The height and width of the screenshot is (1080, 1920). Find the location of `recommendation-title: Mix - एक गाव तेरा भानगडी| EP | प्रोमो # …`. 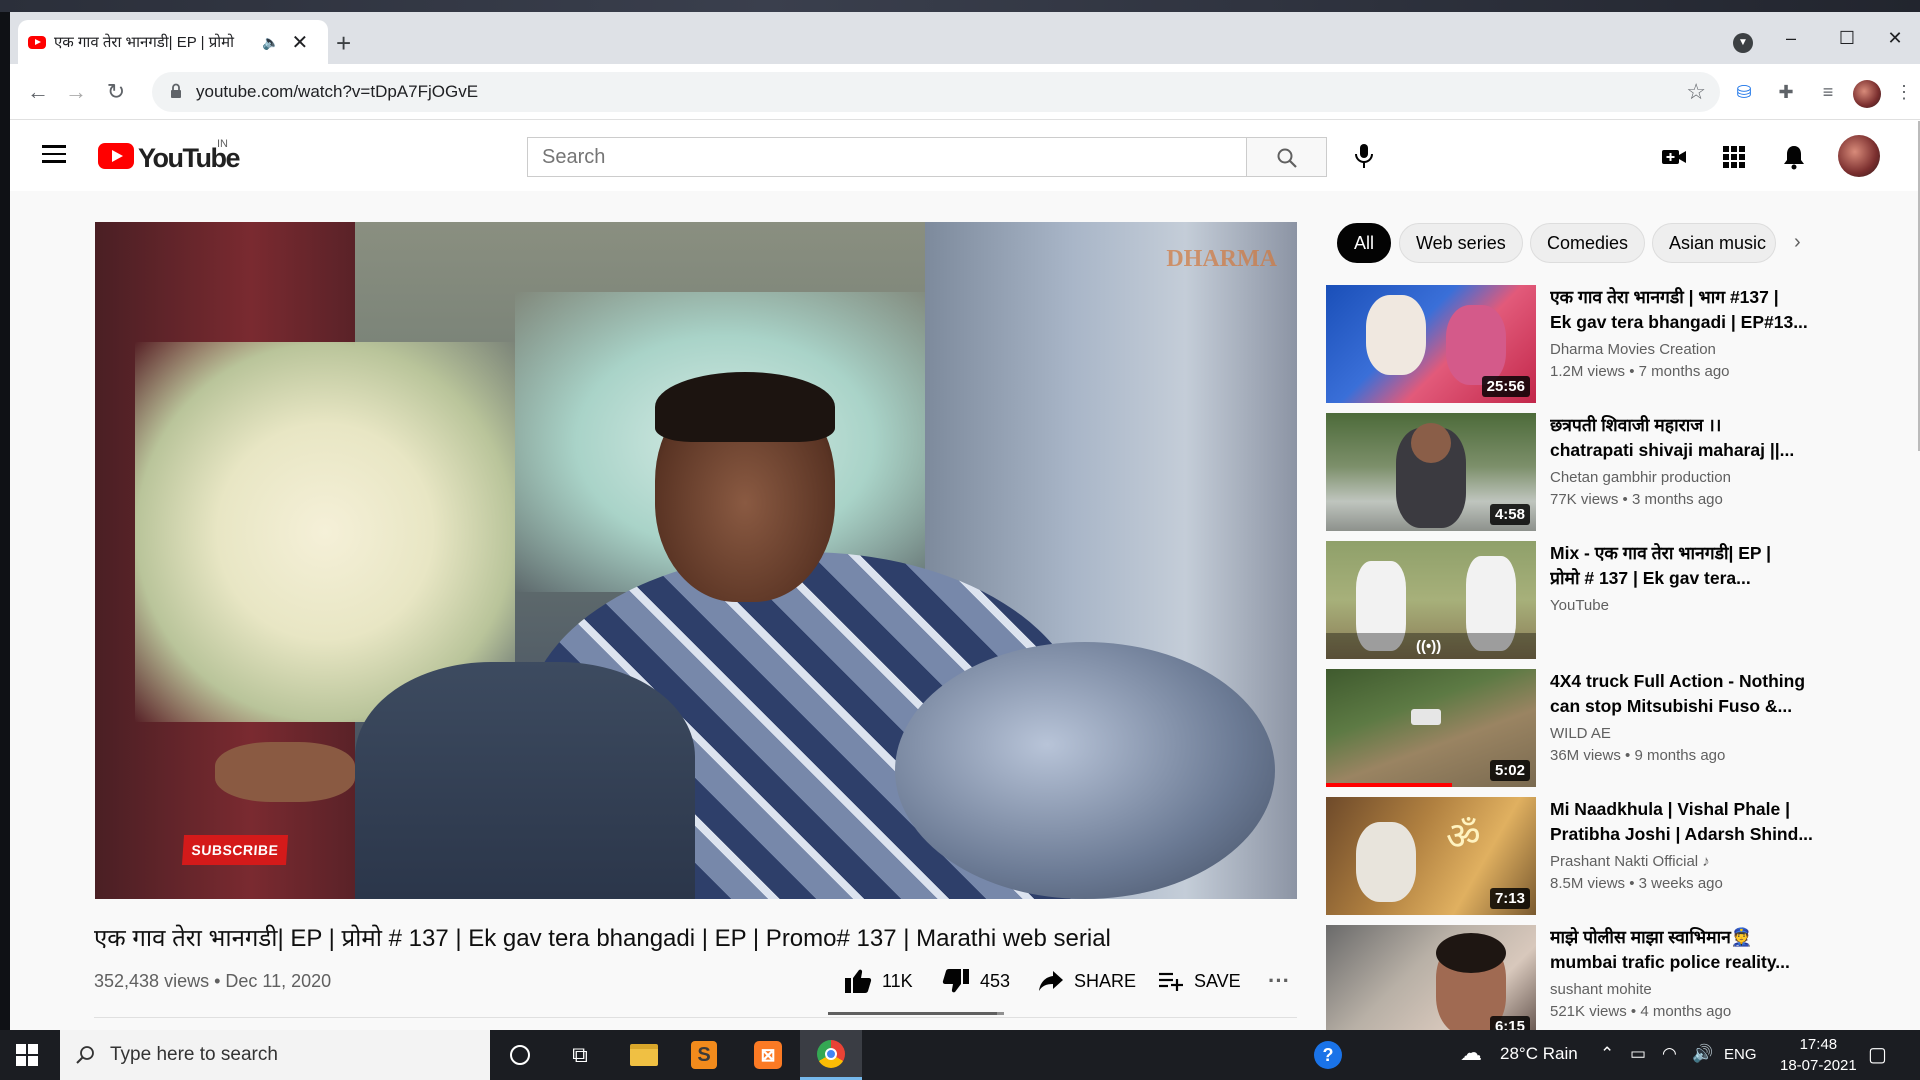

recommendation-title: Mix - एक गाव तेरा भानगडी| EP | प्रोमो # … is located at coordinates (1725, 566).